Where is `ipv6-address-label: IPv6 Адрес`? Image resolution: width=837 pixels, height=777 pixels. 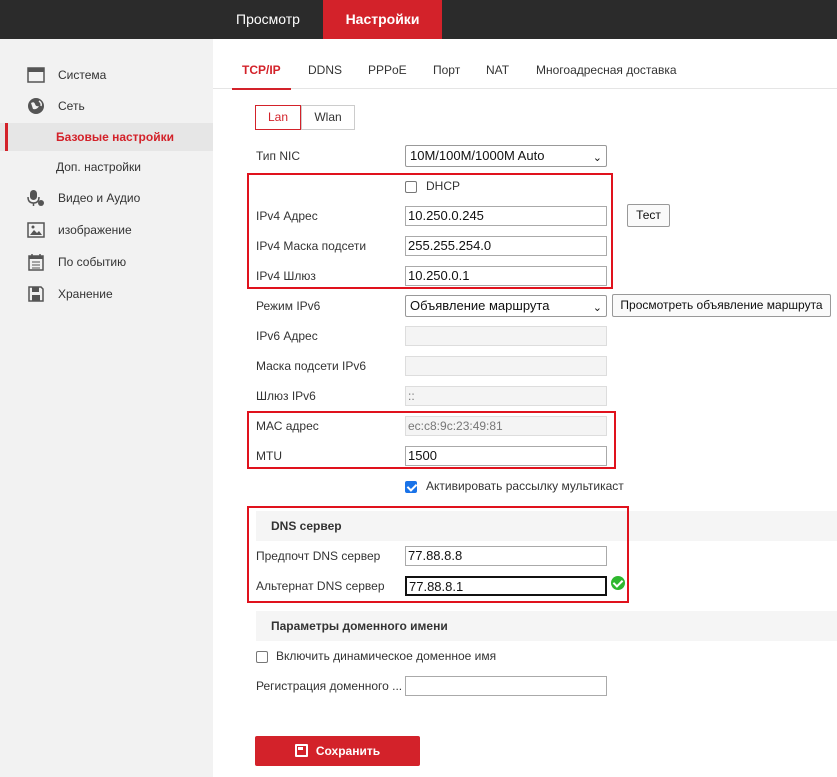
ipv6-address-label: IPv6 Адрес is located at coordinates (287, 336).